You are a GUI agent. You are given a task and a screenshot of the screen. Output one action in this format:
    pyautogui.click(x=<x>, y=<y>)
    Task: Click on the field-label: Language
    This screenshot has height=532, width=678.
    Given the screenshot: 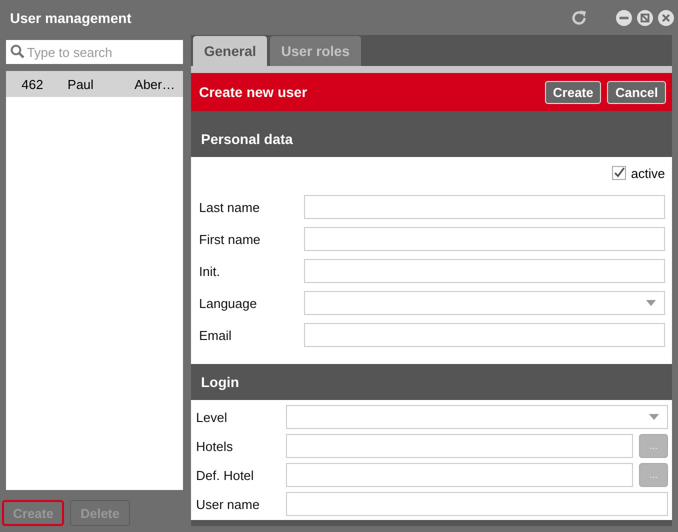 What is the action you would take?
    pyautogui.click(x=228, y=303)
    